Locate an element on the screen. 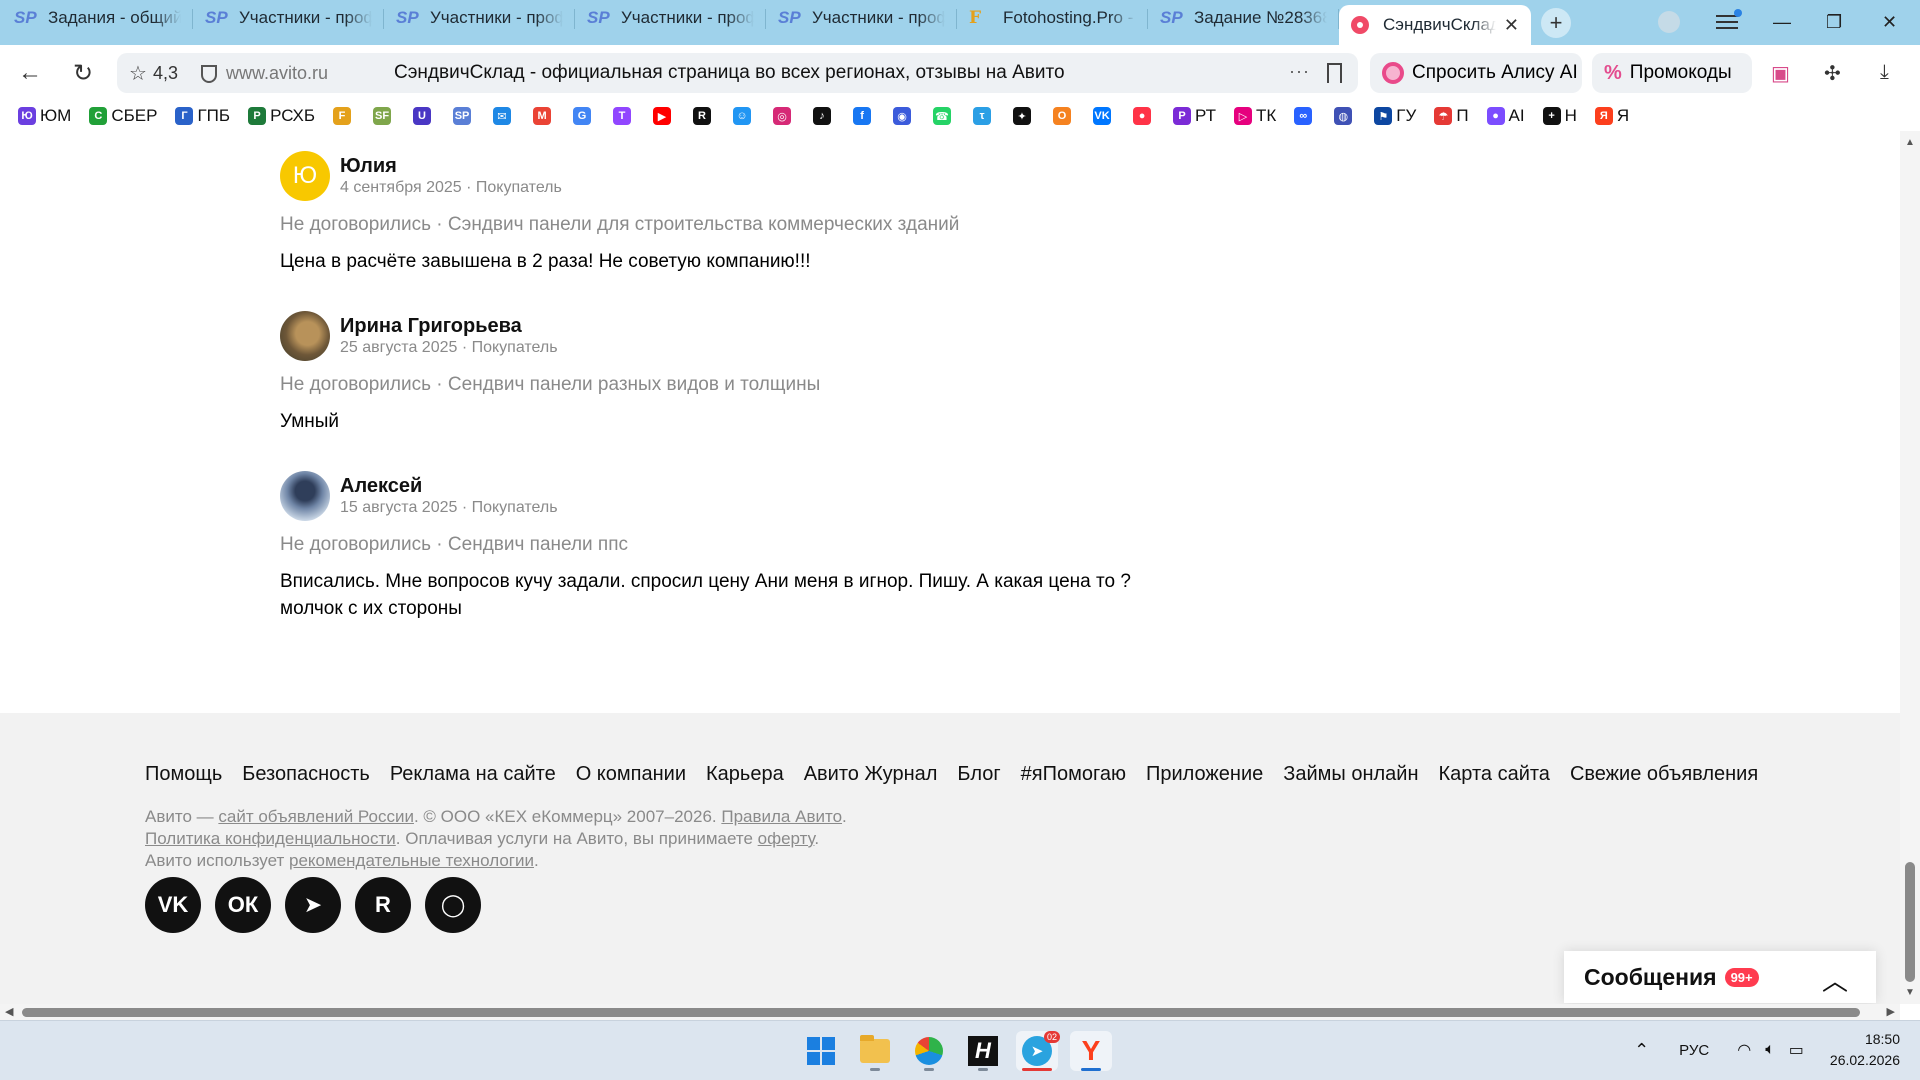 Image resolution: width=1920 pixels, height=1080 pixels. bookmark-item: SP is located at coordinates (462, 116).